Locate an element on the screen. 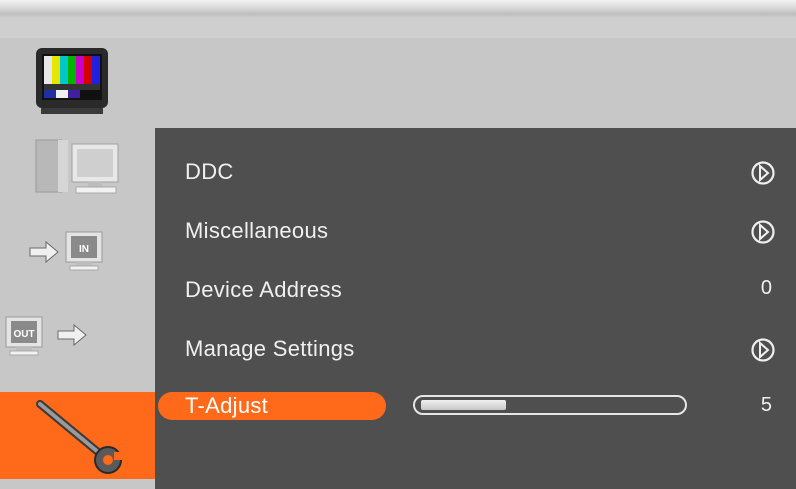  menu-row-t-adjust: T-Adjust 5 is located at coordinates (475, 408).